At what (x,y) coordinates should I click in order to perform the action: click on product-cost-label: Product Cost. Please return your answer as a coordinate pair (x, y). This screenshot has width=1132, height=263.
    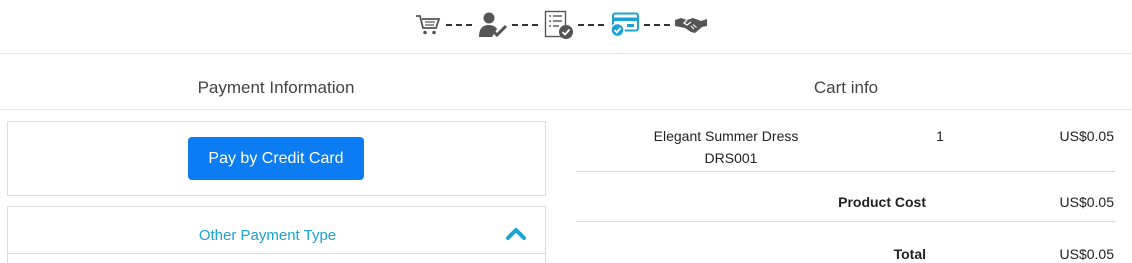
    Looking at the image, I should click on (882, 202).